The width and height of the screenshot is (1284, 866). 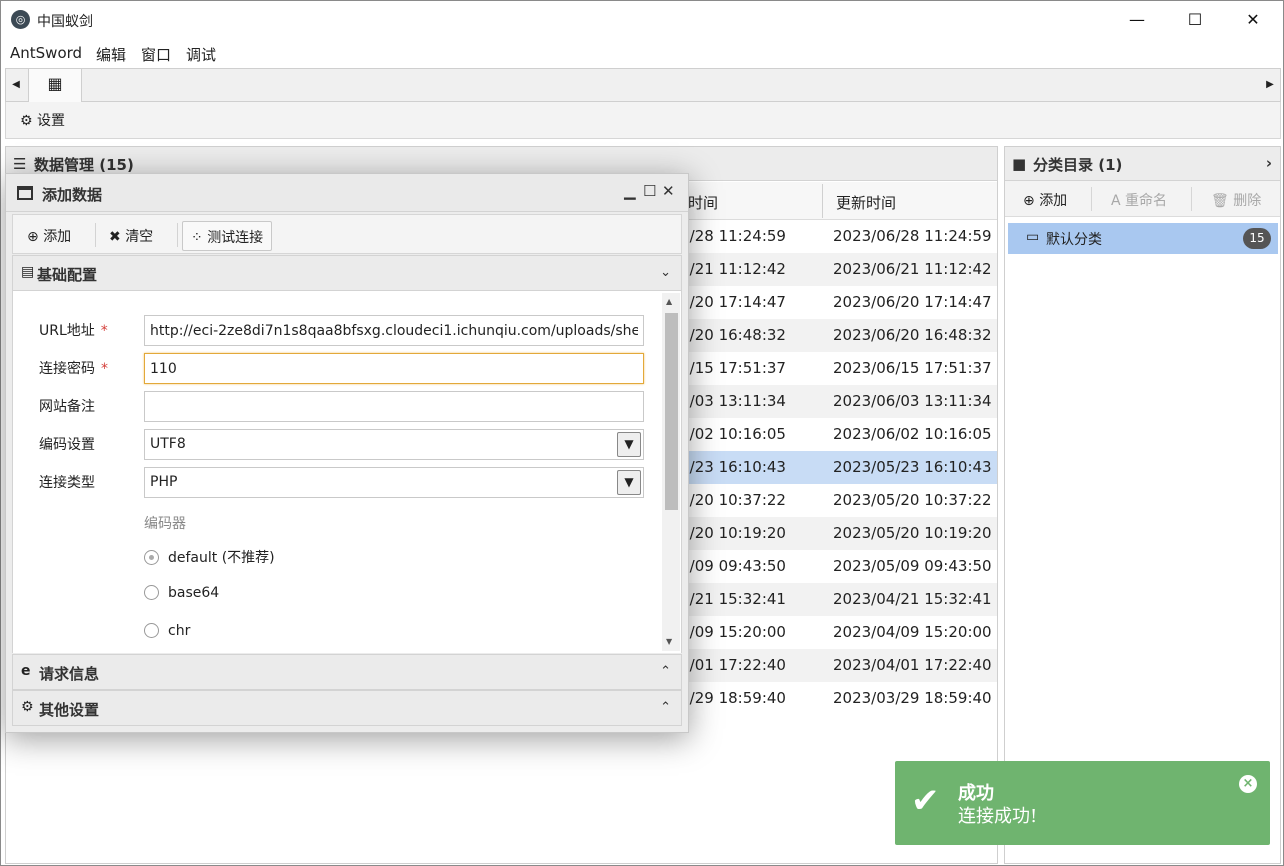 I want to click on font-icon: A, so click(x=1116, y=201).